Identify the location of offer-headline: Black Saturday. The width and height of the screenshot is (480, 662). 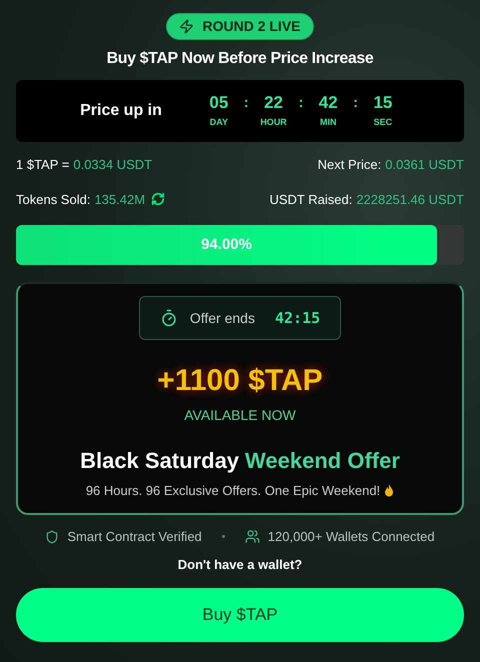
(160, 461).